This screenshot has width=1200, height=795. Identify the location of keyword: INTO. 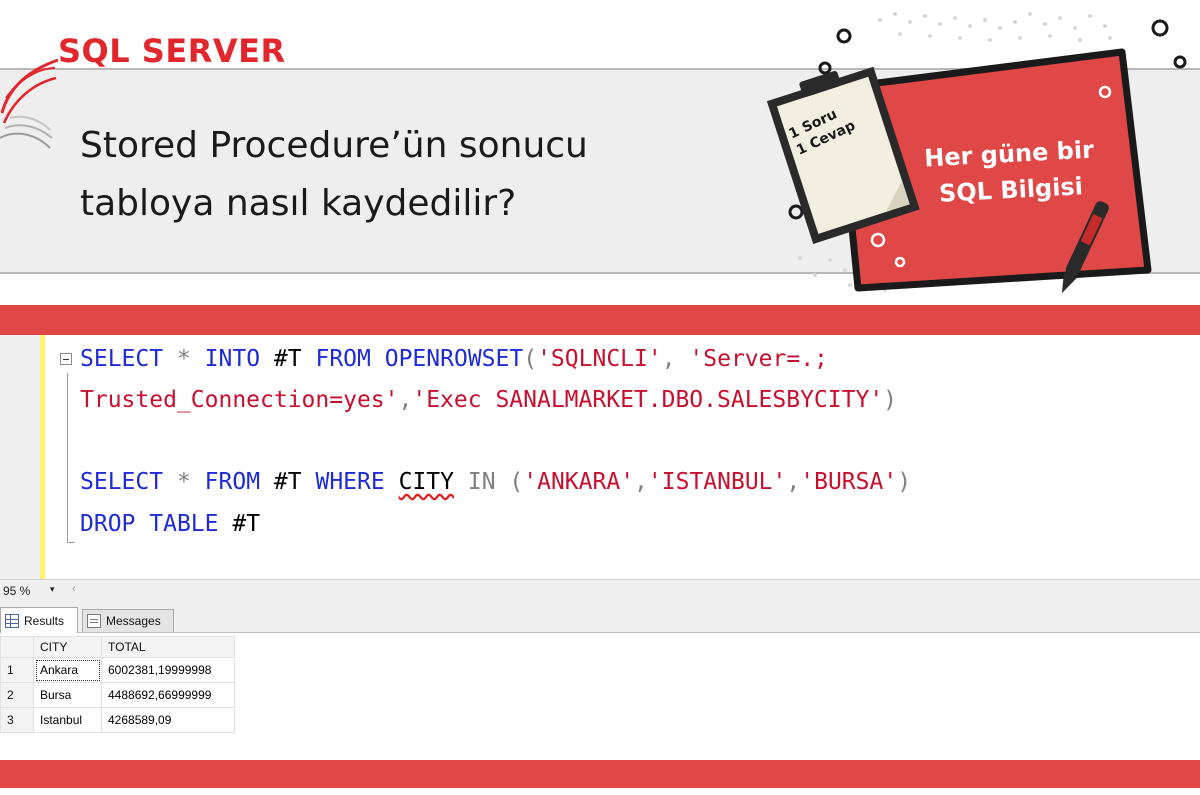
(232, 359).